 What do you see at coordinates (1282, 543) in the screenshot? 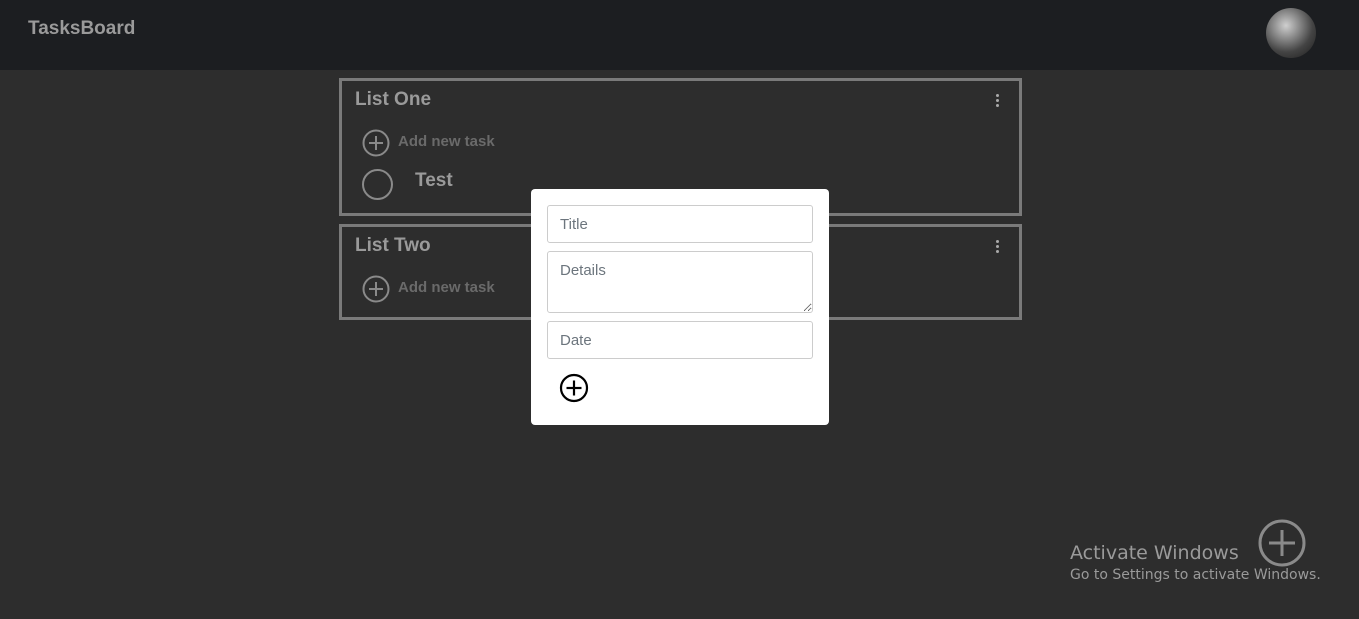
I see `add-list-button` at bounding box center [1282, 543].